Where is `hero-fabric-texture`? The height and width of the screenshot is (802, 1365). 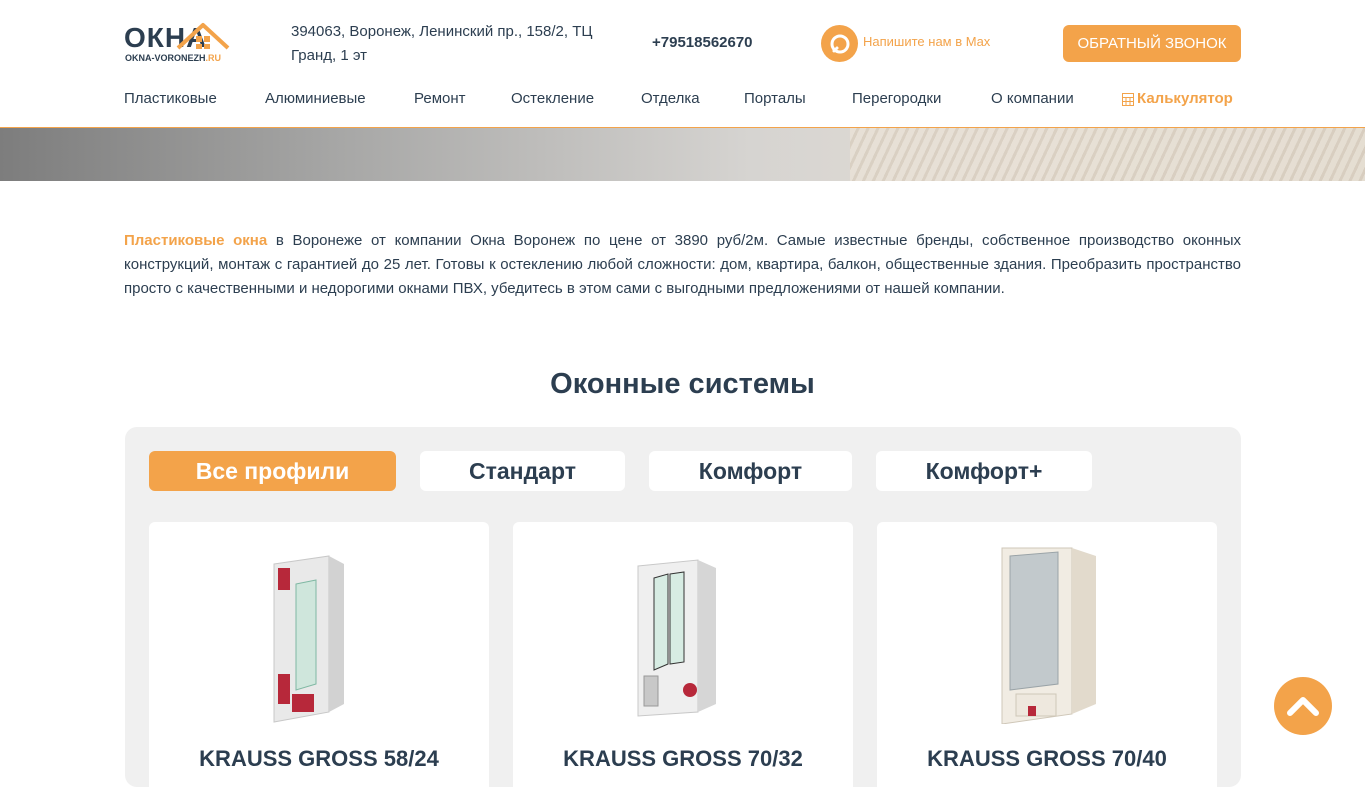 hero-fabric-texture is located at coordinates (1107, 154).